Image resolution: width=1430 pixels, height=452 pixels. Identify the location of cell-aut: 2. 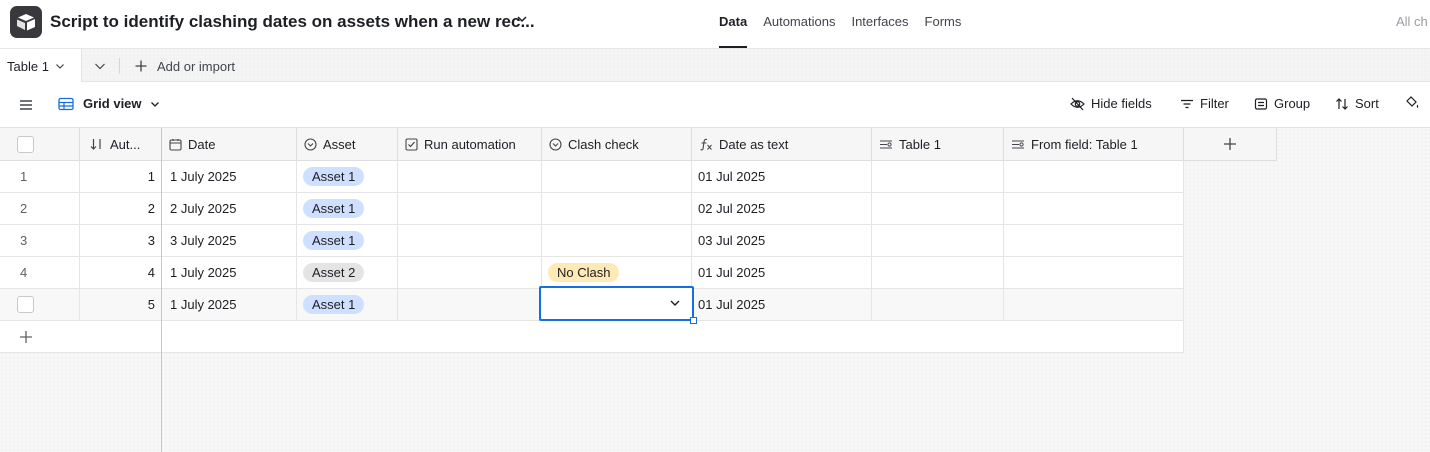
(121, 209).